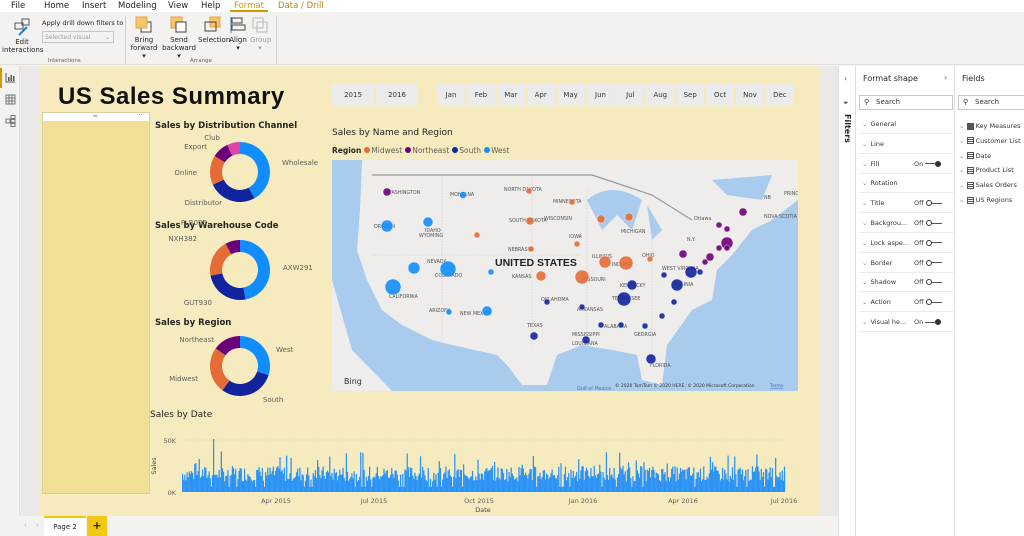  What do you see at coordinates (18, 6) in the screenshot?
I see `menu-file: File` at bounding box center [18, 6].